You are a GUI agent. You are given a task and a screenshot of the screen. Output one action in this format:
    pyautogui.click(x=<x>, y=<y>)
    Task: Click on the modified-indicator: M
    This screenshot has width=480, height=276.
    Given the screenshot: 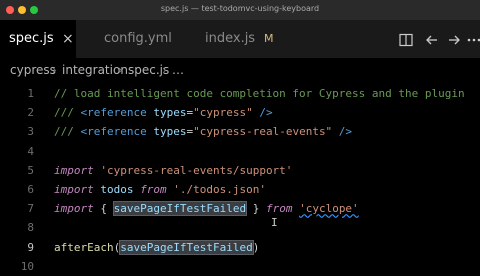 What is the action you would take?
    pyautogui.click(x=269, y=38)
    